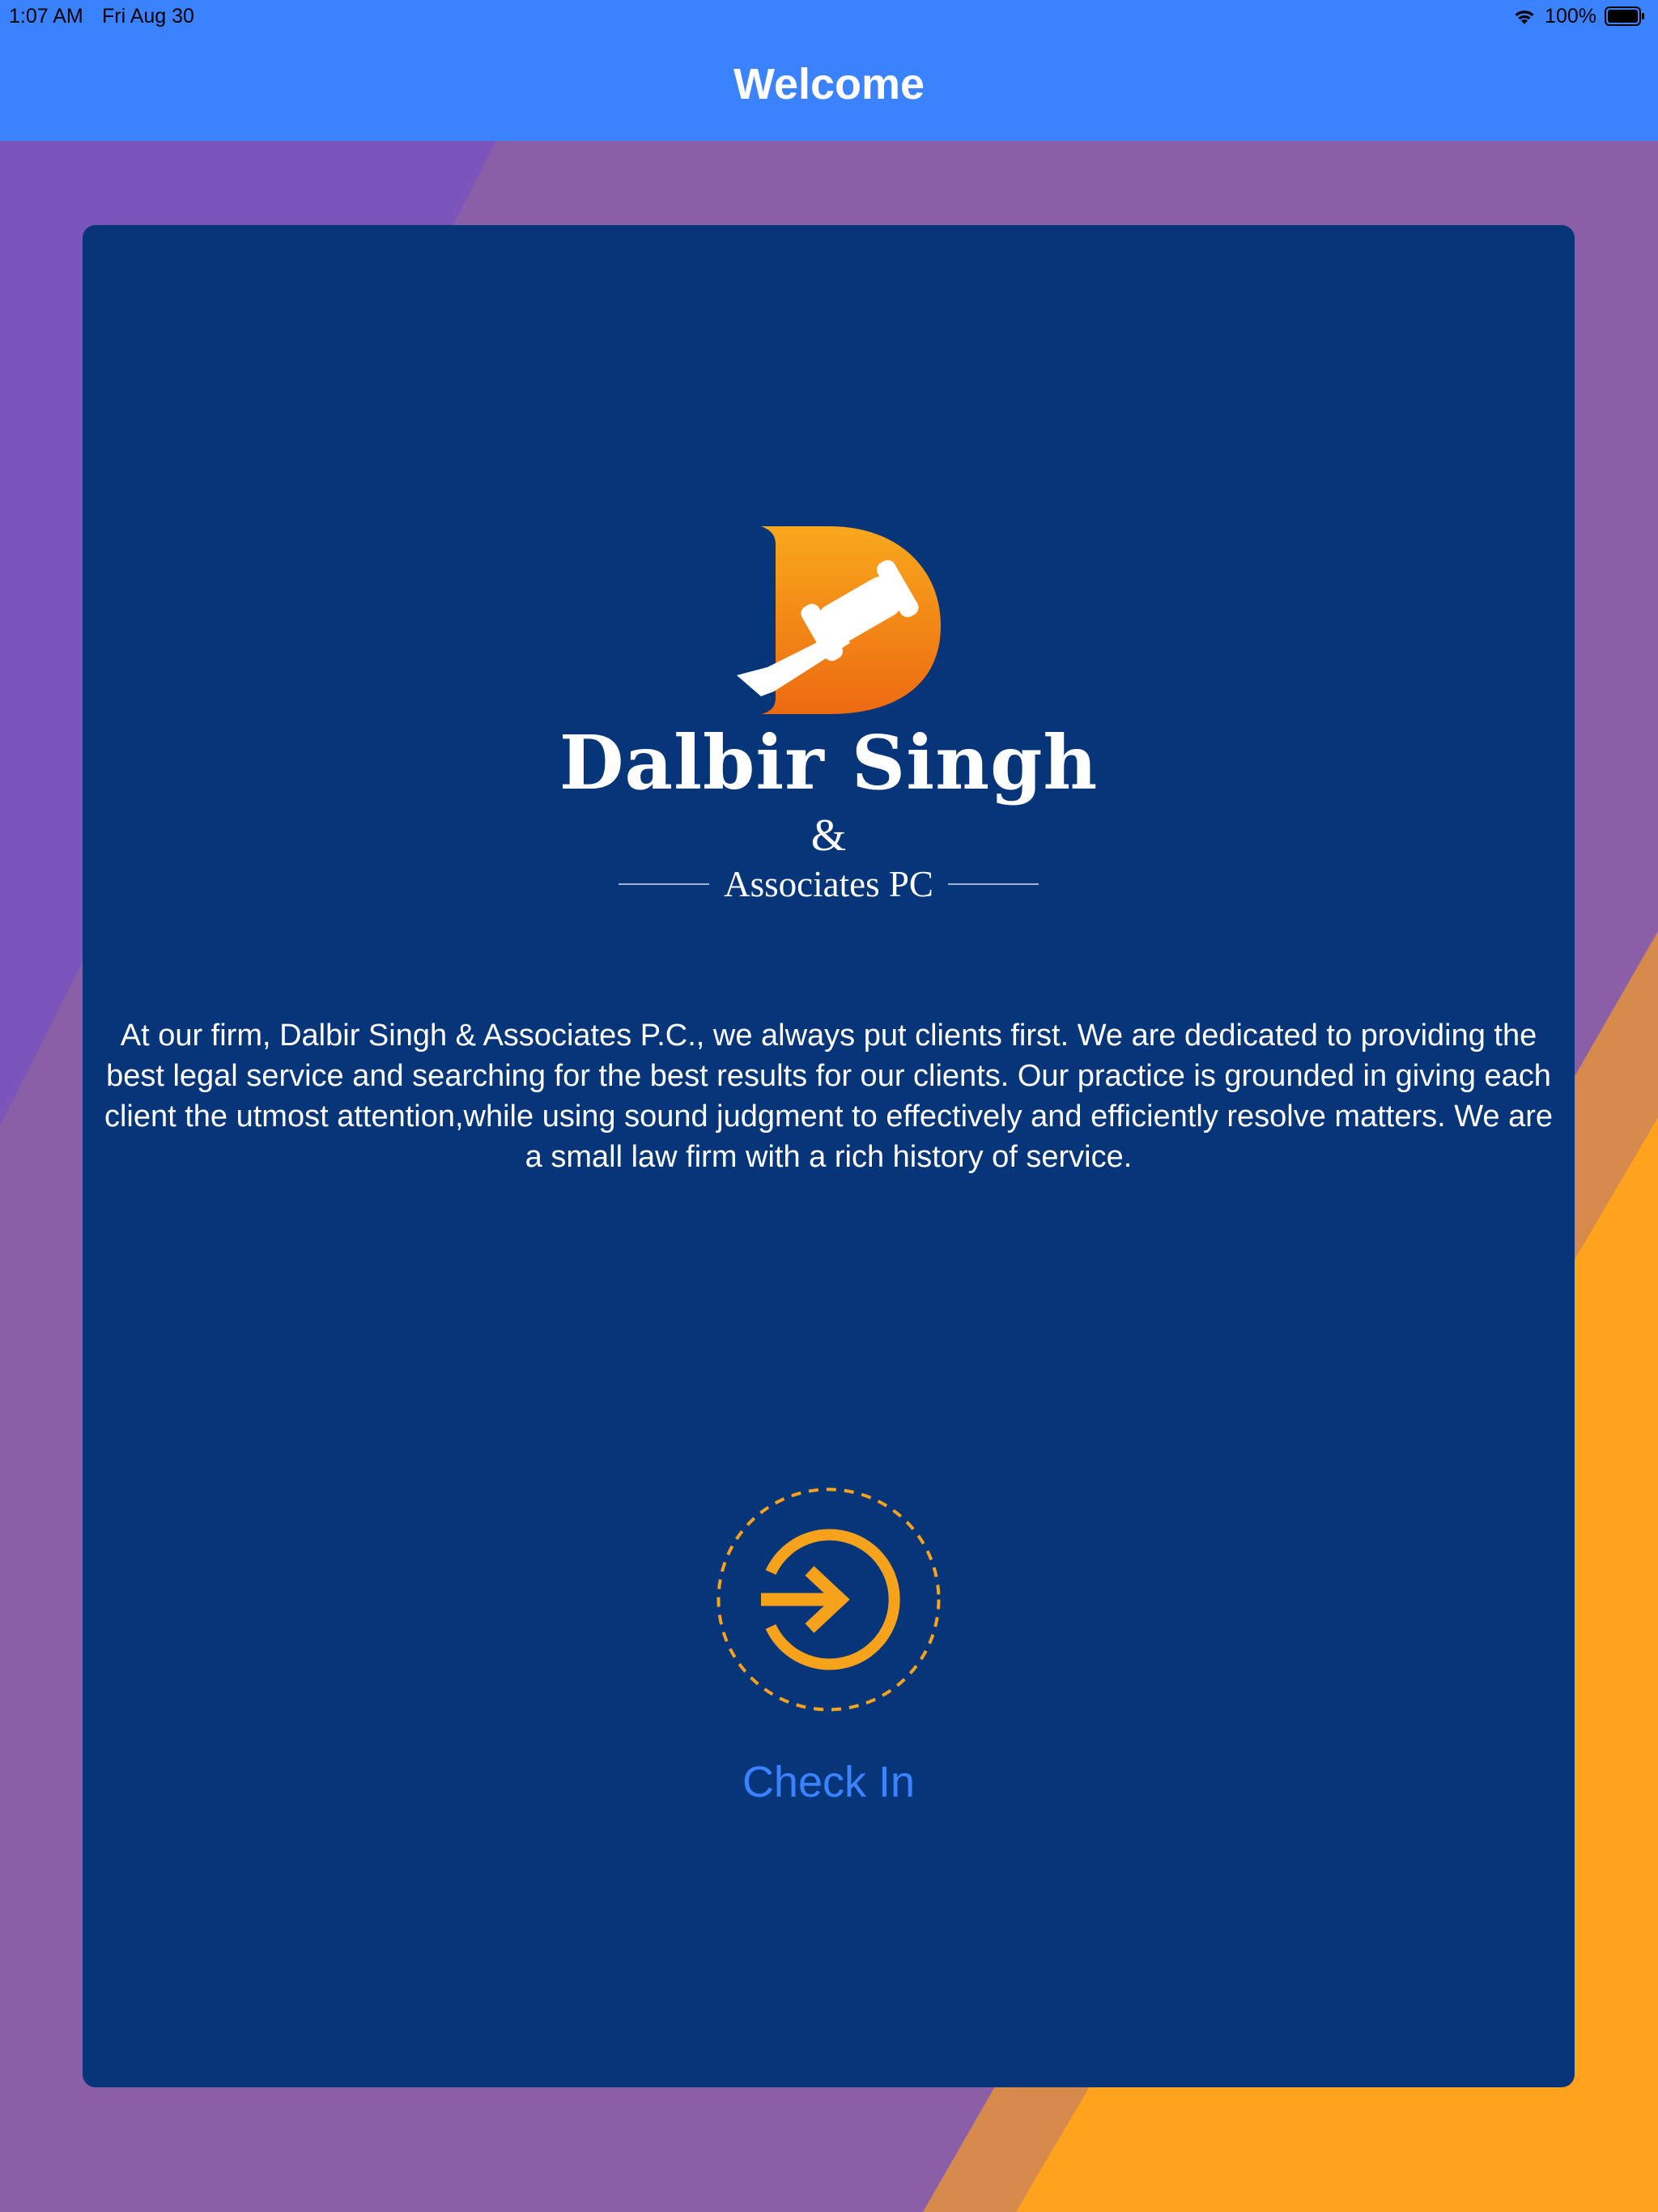 This screenshot has height=2212, width=1658. What do you see at coordinates (664, 884) in the screenshot?
I see `divider-line-left` at bounding box center [664, 884].